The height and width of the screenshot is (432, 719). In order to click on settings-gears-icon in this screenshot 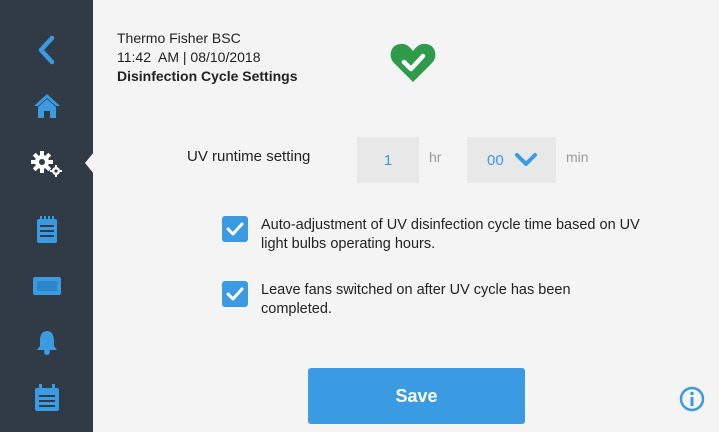, I will do `click(46, 164)`.